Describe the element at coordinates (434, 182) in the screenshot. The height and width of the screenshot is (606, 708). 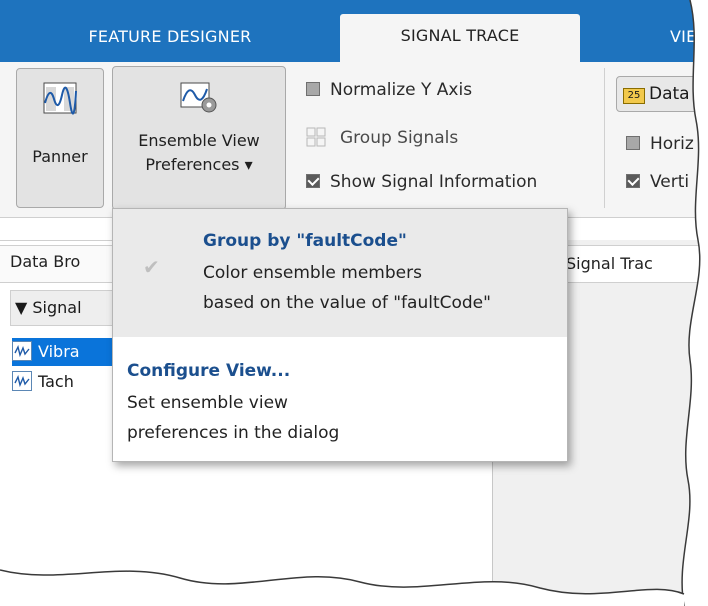
I see `show-signal-information-label: Show Signal Information` at that location.